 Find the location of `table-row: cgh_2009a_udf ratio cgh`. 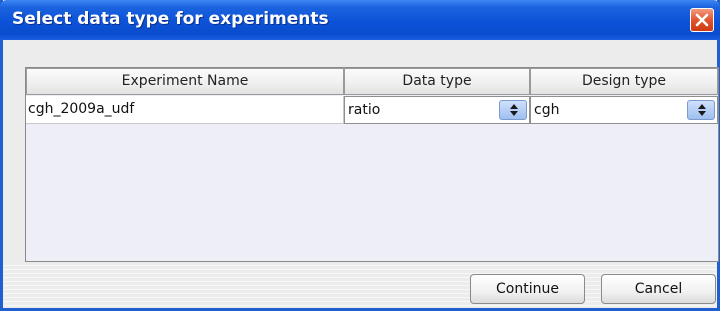

table-row: cgh_2009a_udf ratio cgh is located at coordinates (373, 110).